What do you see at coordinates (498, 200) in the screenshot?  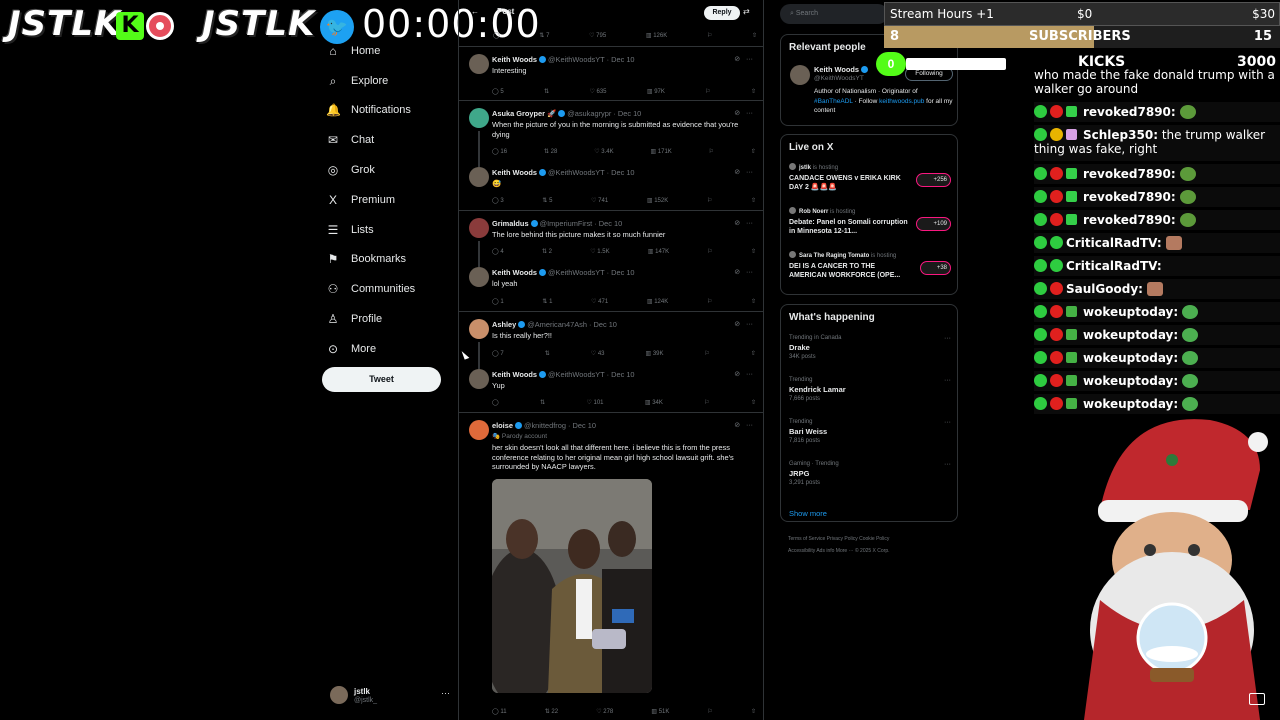 I see `reply-icon: ◯ 3` at bounding box center [498, 200].